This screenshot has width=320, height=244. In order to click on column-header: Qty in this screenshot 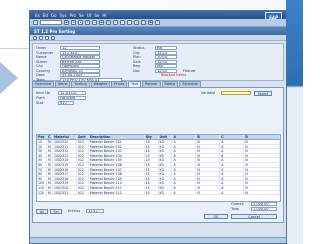, I will do `click(152, 137)`.